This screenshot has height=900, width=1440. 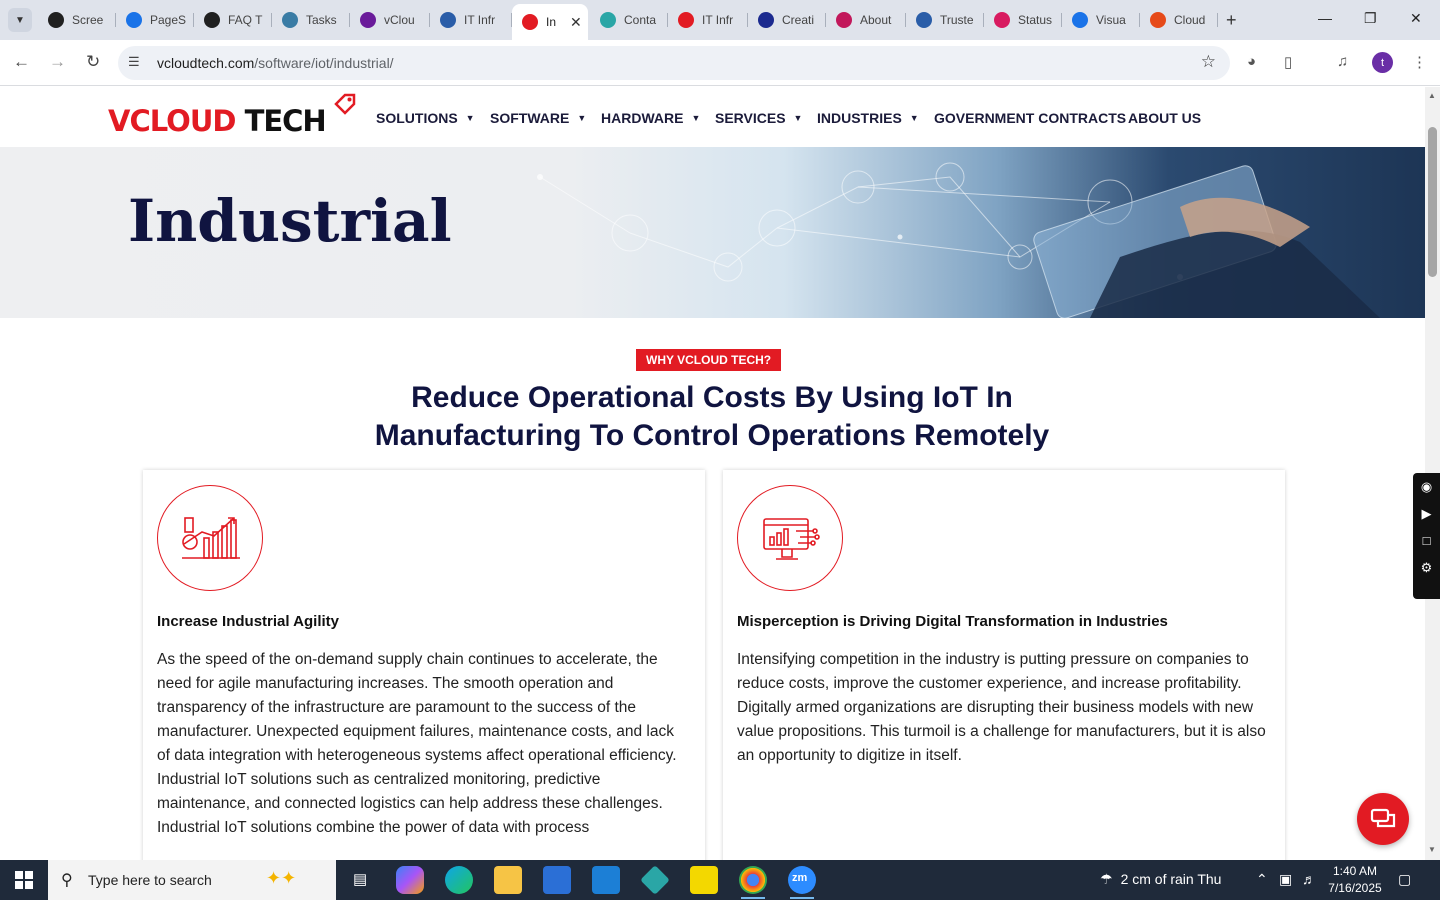 What do you see at coordinates (1190, 20) in the screenshot?
I see `tab-label: Cloud` at bounding box center [1190, 20].